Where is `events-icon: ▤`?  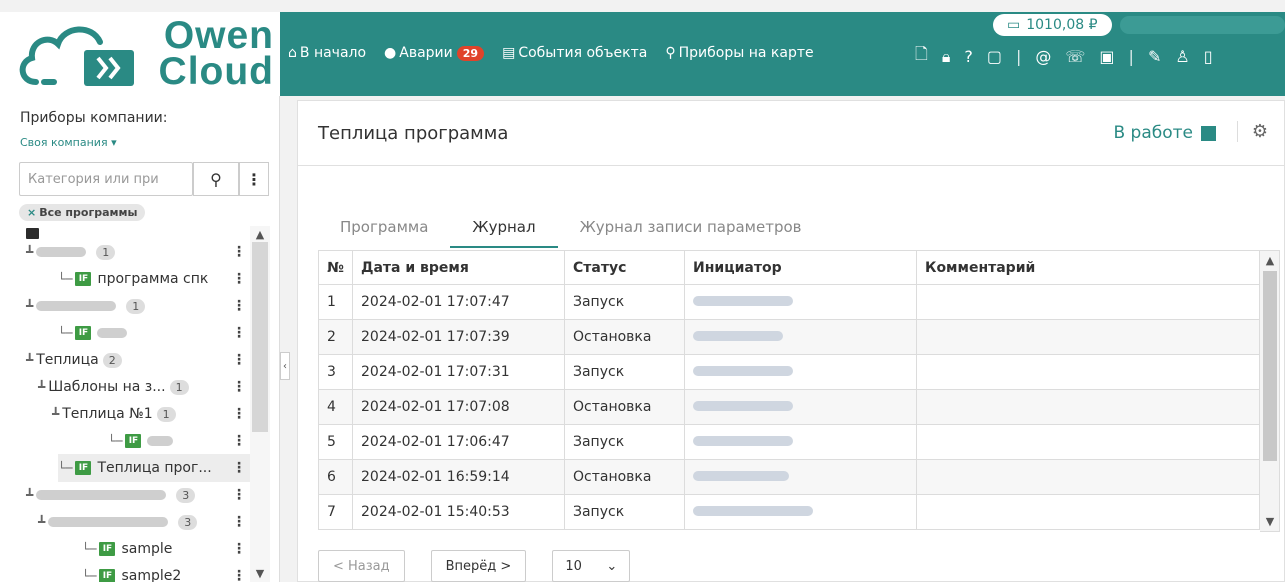
events-icon: ▤ is located at coordinates (509, 53).